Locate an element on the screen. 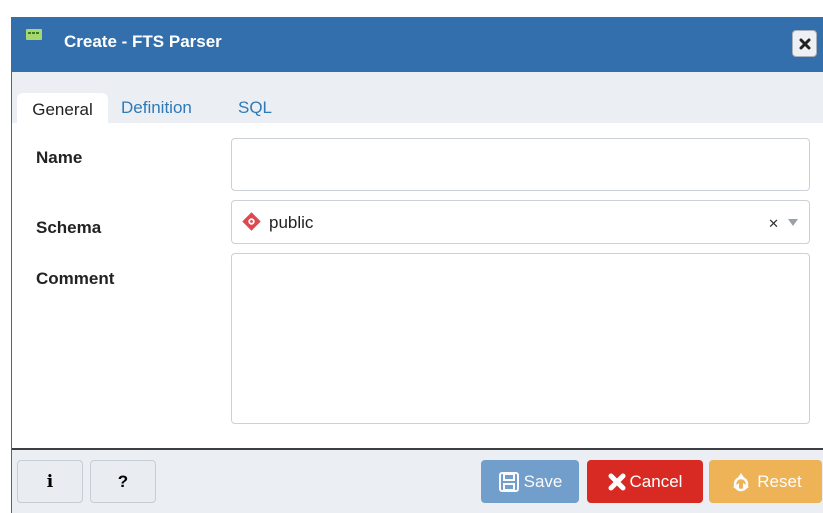  save-button: Save is located at coordinates (530, 481).